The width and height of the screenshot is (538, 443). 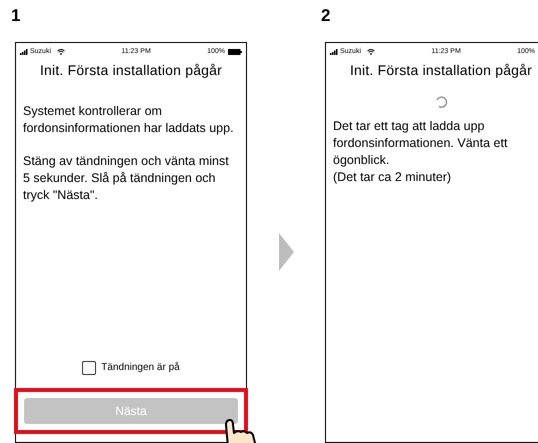 I want to click on step-number: 1, so click(x=16, y=17).